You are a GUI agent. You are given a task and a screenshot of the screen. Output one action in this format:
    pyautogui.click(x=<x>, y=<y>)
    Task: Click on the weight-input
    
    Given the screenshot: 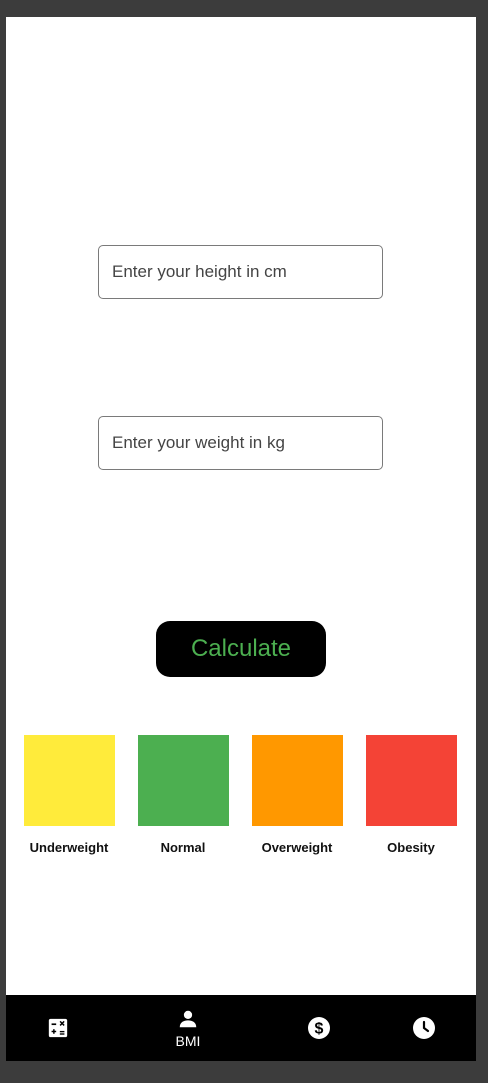 What is the action you would take?
    pyautogui.click(x=240, y=443)
    